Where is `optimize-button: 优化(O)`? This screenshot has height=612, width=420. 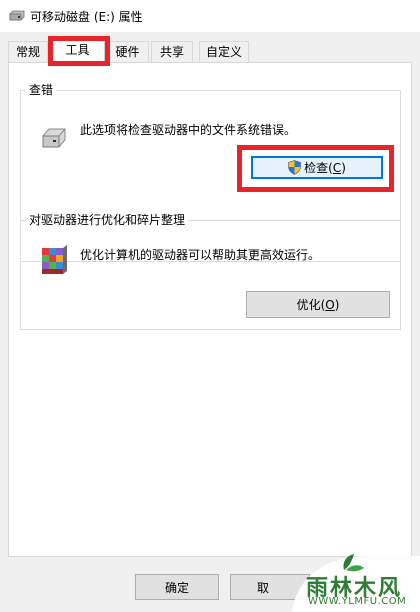
optimize-button: 优化(O) is located at coordinates (318, 304).